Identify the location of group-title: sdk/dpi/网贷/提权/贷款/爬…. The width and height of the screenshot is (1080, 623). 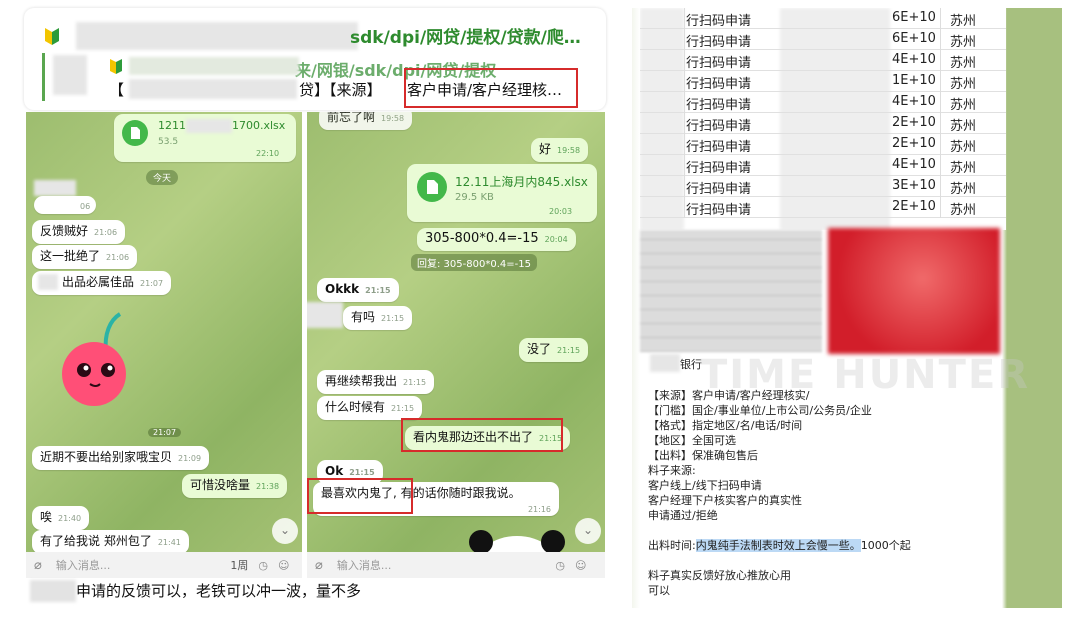
(465, 38).